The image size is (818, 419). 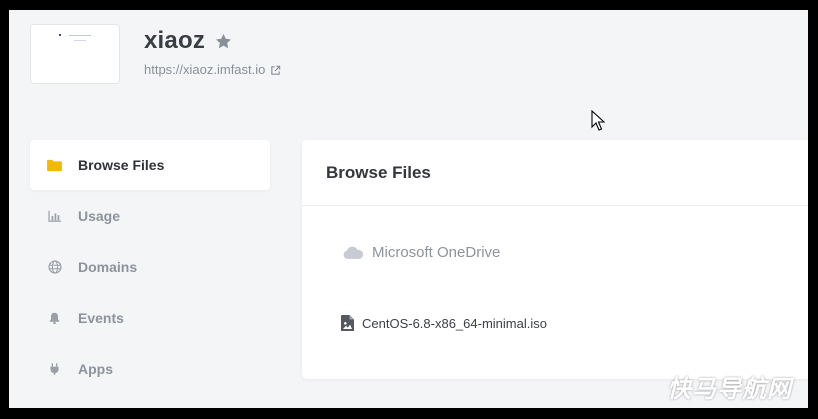 I want to click on sidebar-item-usage: Usage, so click(x=150, y=216).